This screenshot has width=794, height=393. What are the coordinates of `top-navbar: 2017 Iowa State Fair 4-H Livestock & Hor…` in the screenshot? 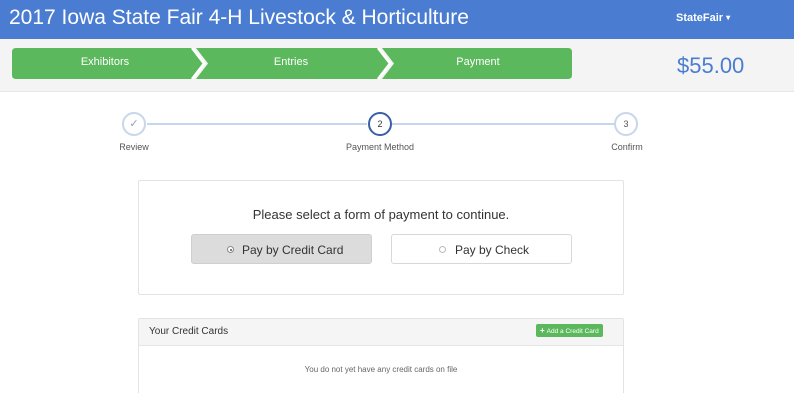 It's located at (397, 19).